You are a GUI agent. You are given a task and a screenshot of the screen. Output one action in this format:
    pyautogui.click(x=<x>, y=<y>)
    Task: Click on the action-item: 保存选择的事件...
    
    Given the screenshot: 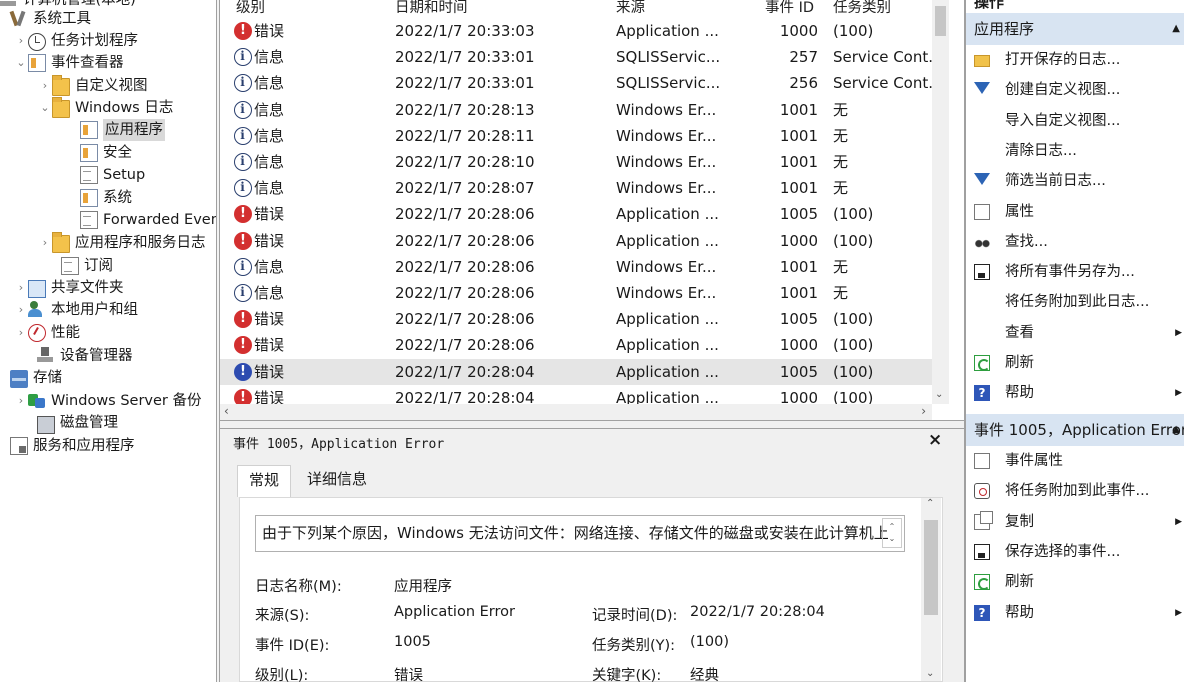 What is the action you would take?
    pyautogui.click(x=1075, y=552)
    